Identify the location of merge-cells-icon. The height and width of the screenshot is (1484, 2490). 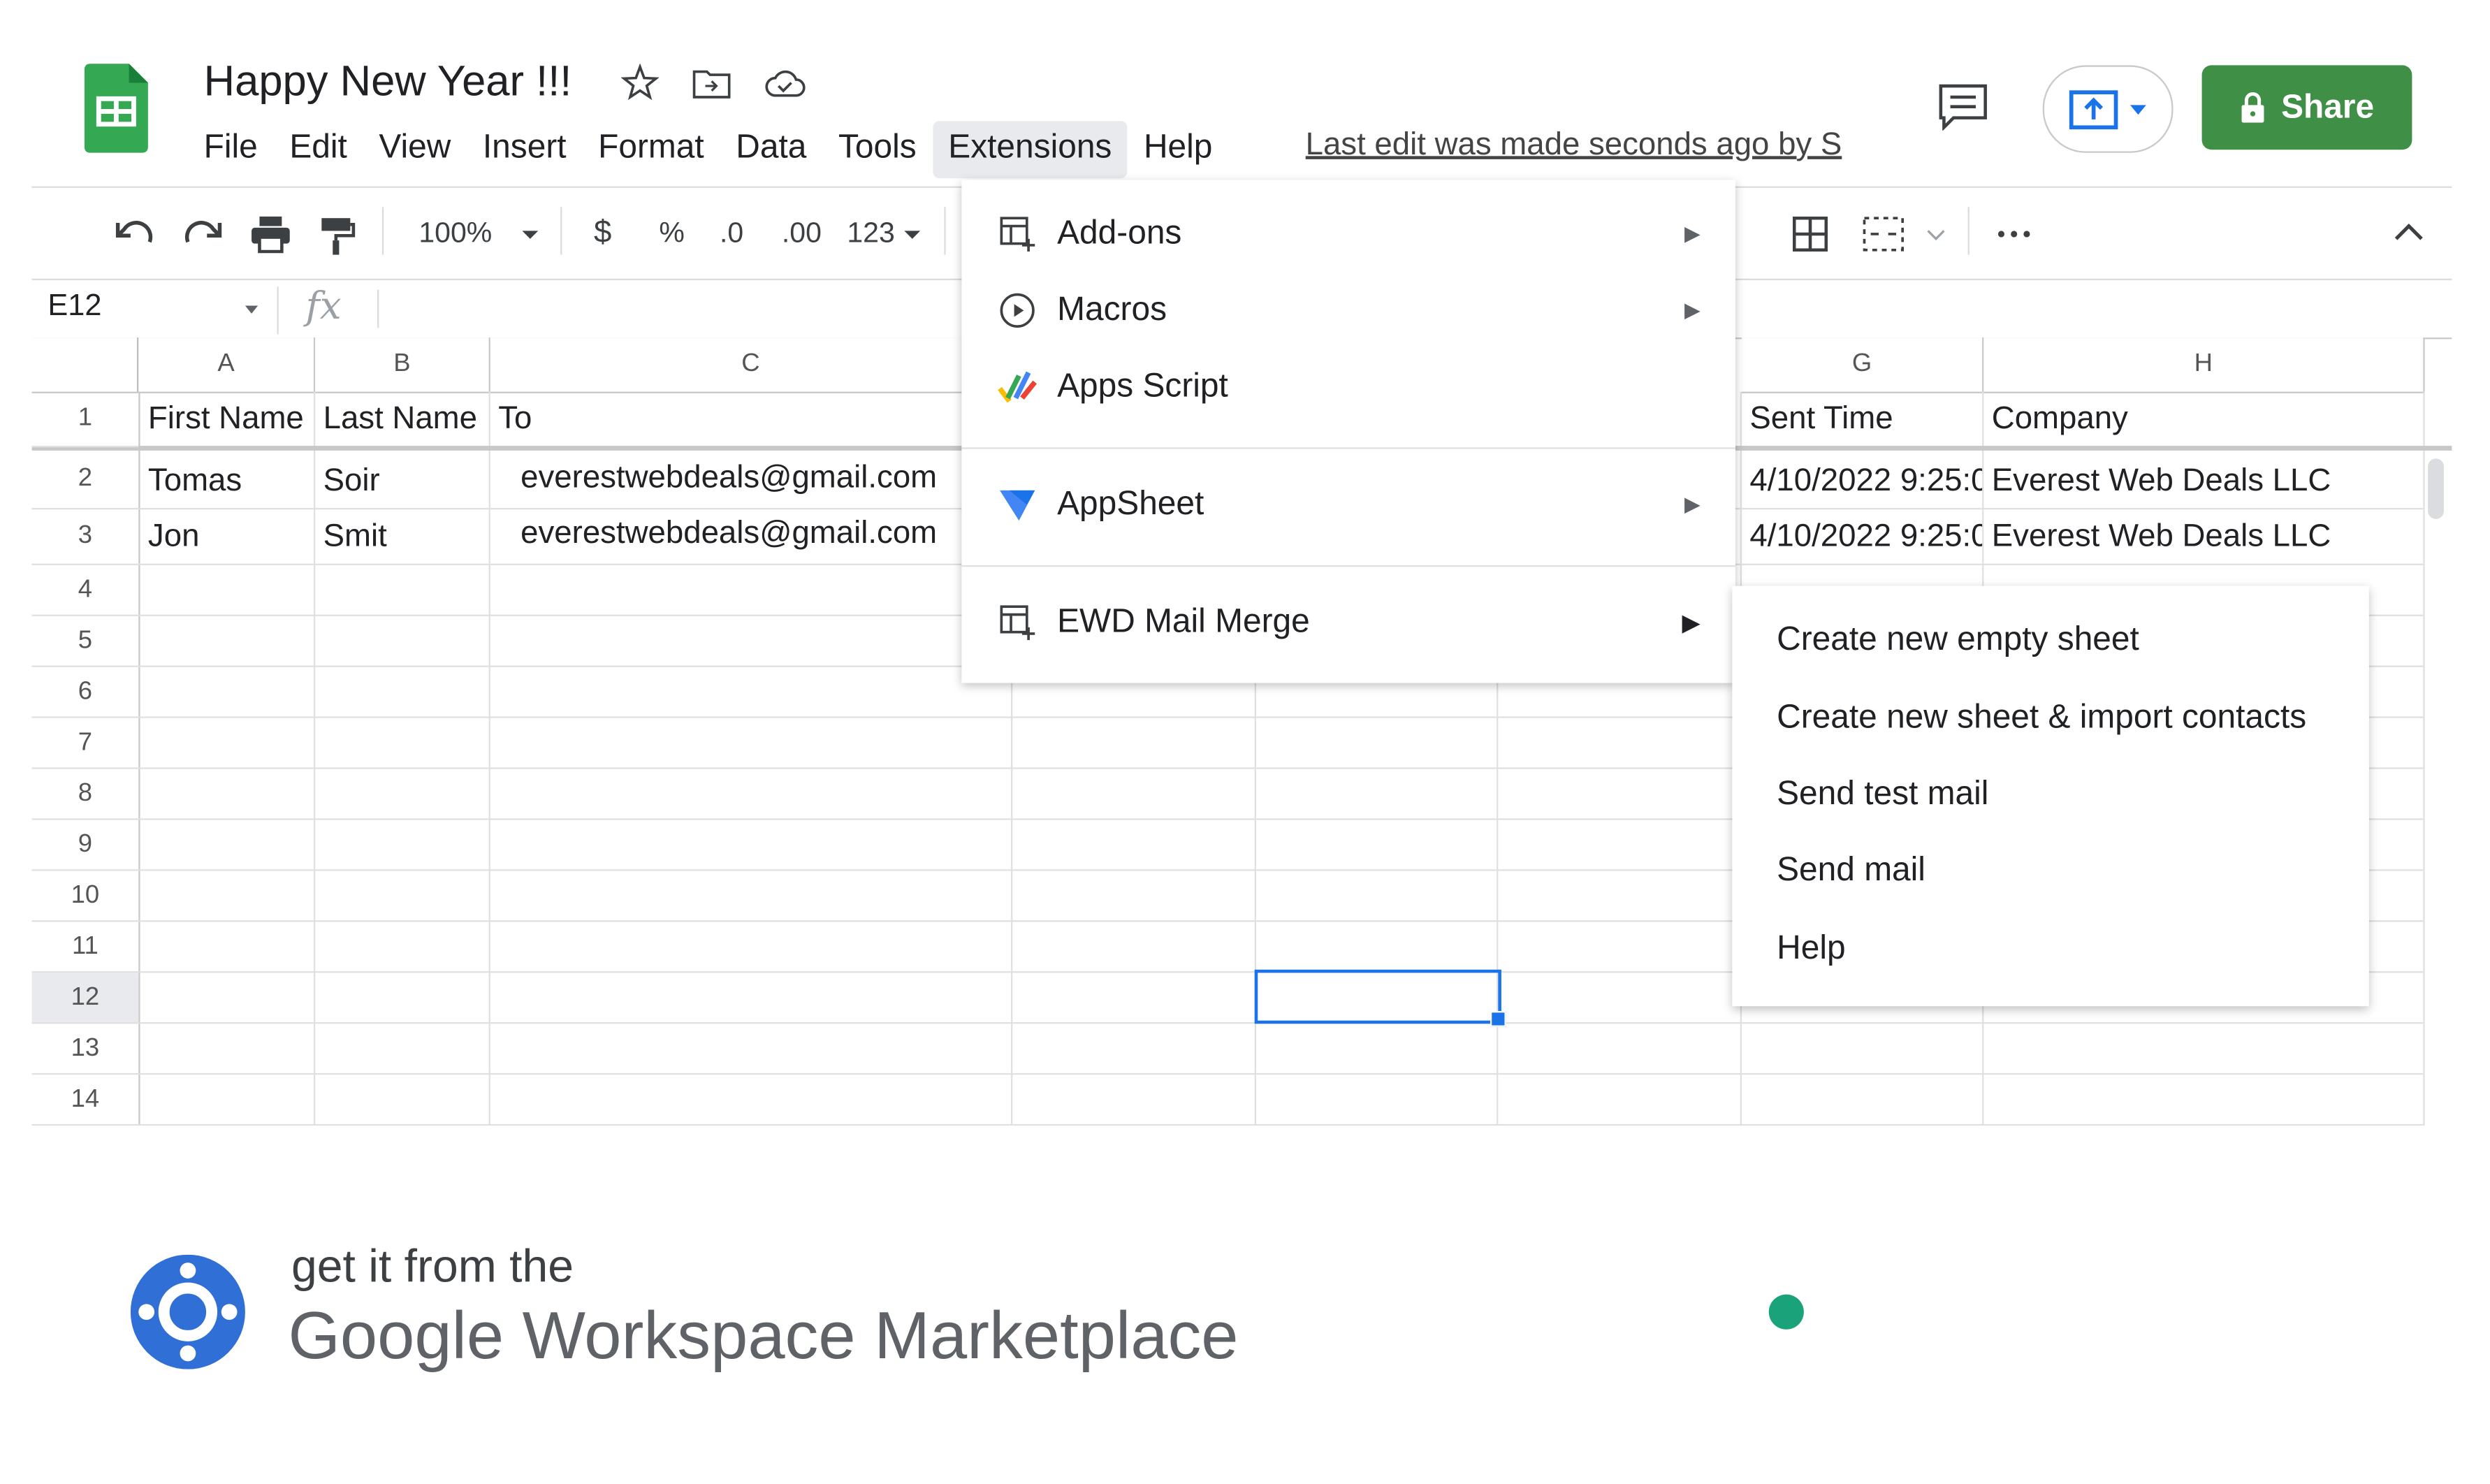
(1883, 234).